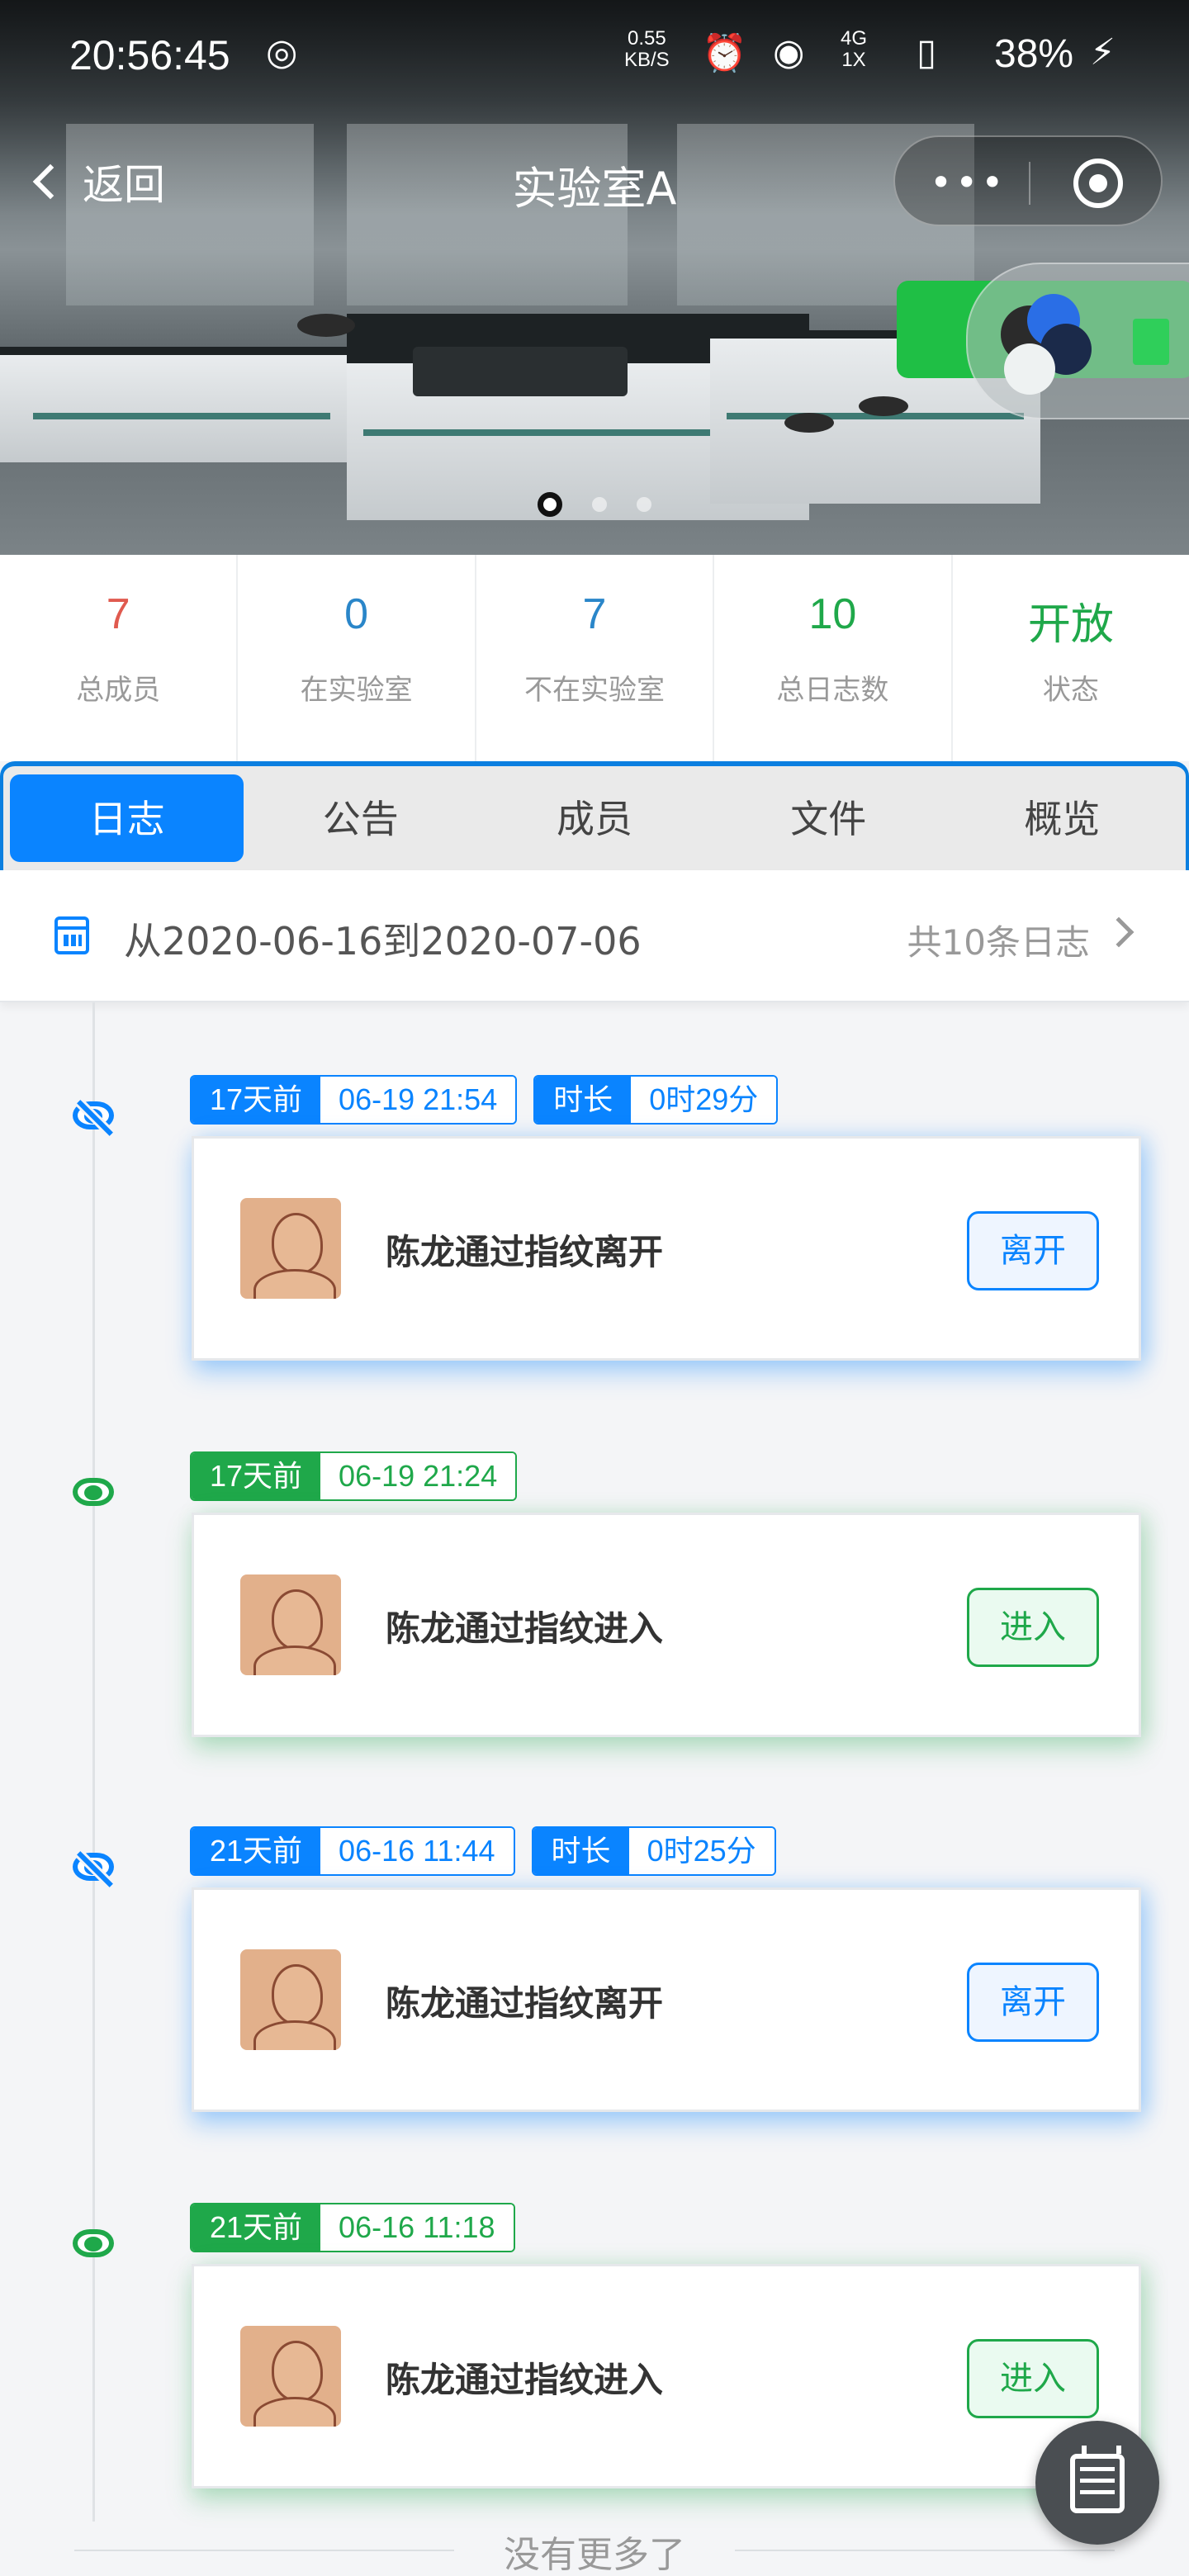 The width and height of the screenshot is (1189, 2576). Describe the element at coordinates (594, 181) in the screenshot. I see `nav-bar: 返回 实验室A •••` at that location.